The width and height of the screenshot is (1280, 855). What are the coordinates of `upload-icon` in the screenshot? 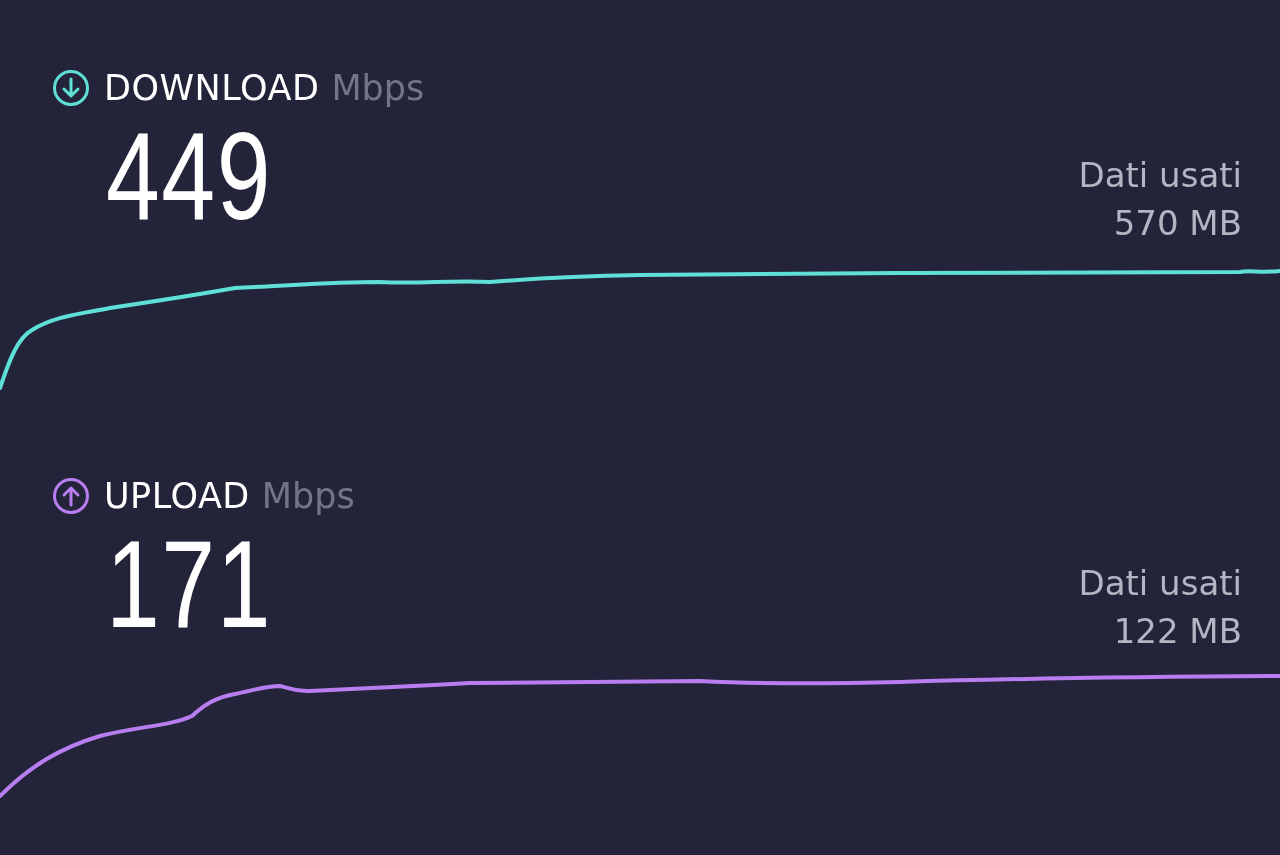 It's located at (71, 496).